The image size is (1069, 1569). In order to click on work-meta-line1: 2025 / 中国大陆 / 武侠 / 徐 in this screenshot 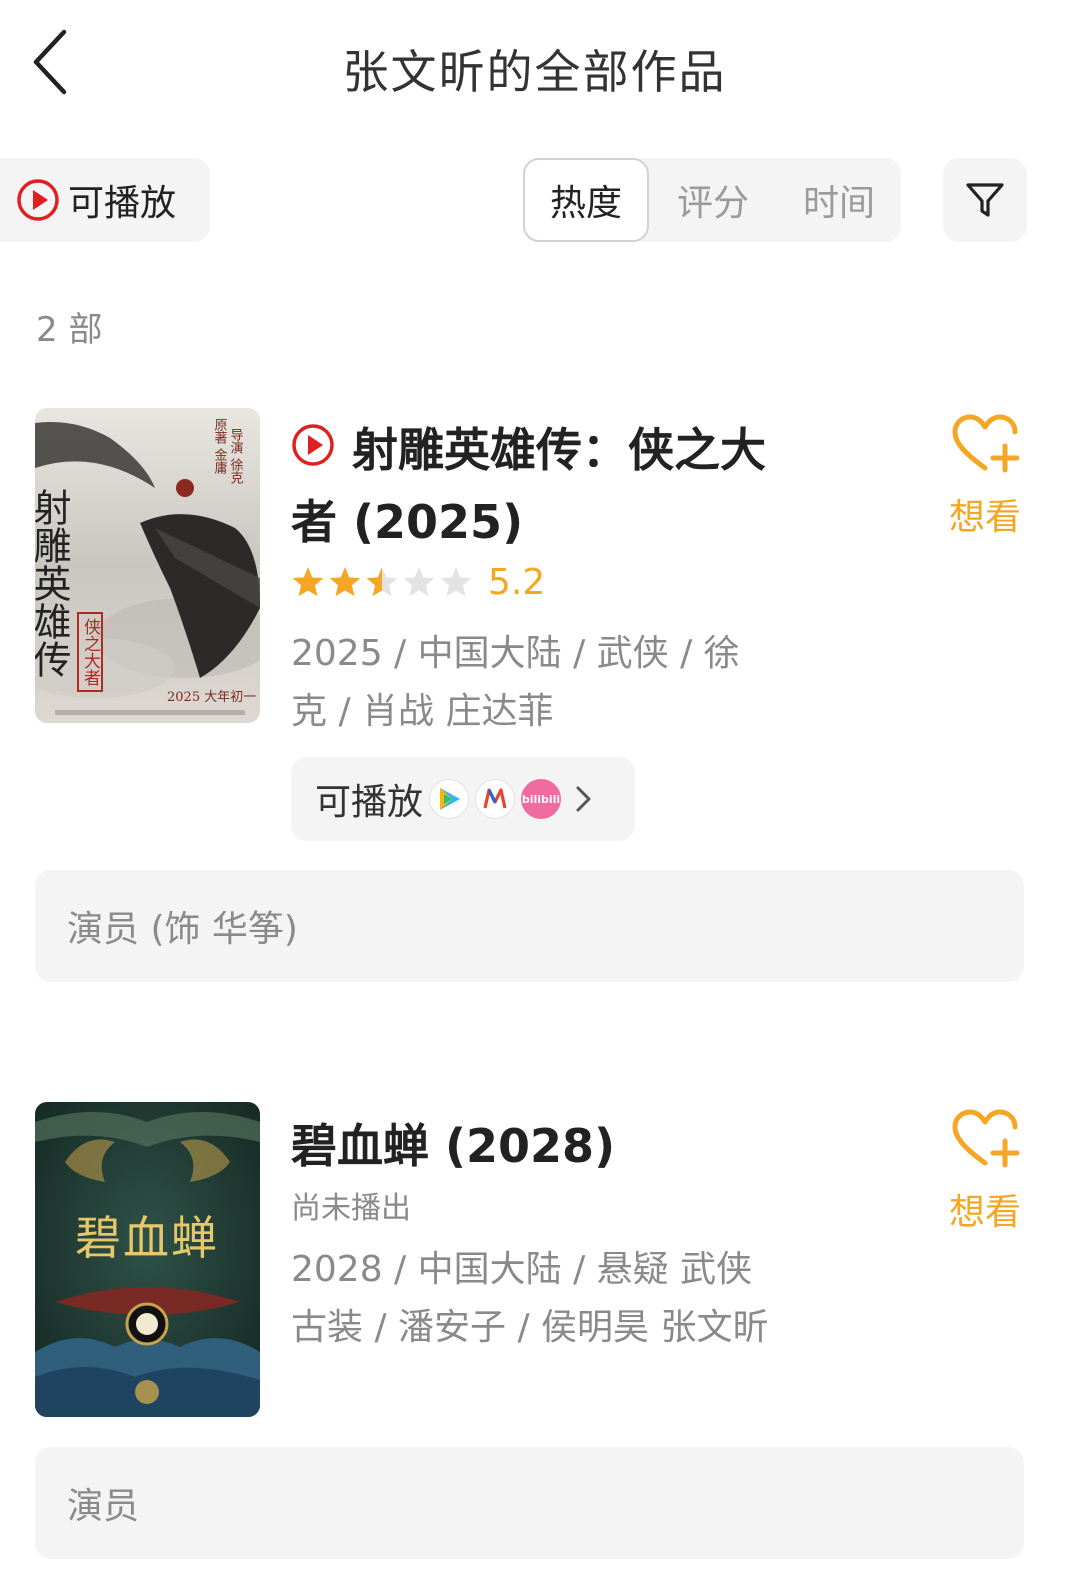, I will do `click(515, 653)`.